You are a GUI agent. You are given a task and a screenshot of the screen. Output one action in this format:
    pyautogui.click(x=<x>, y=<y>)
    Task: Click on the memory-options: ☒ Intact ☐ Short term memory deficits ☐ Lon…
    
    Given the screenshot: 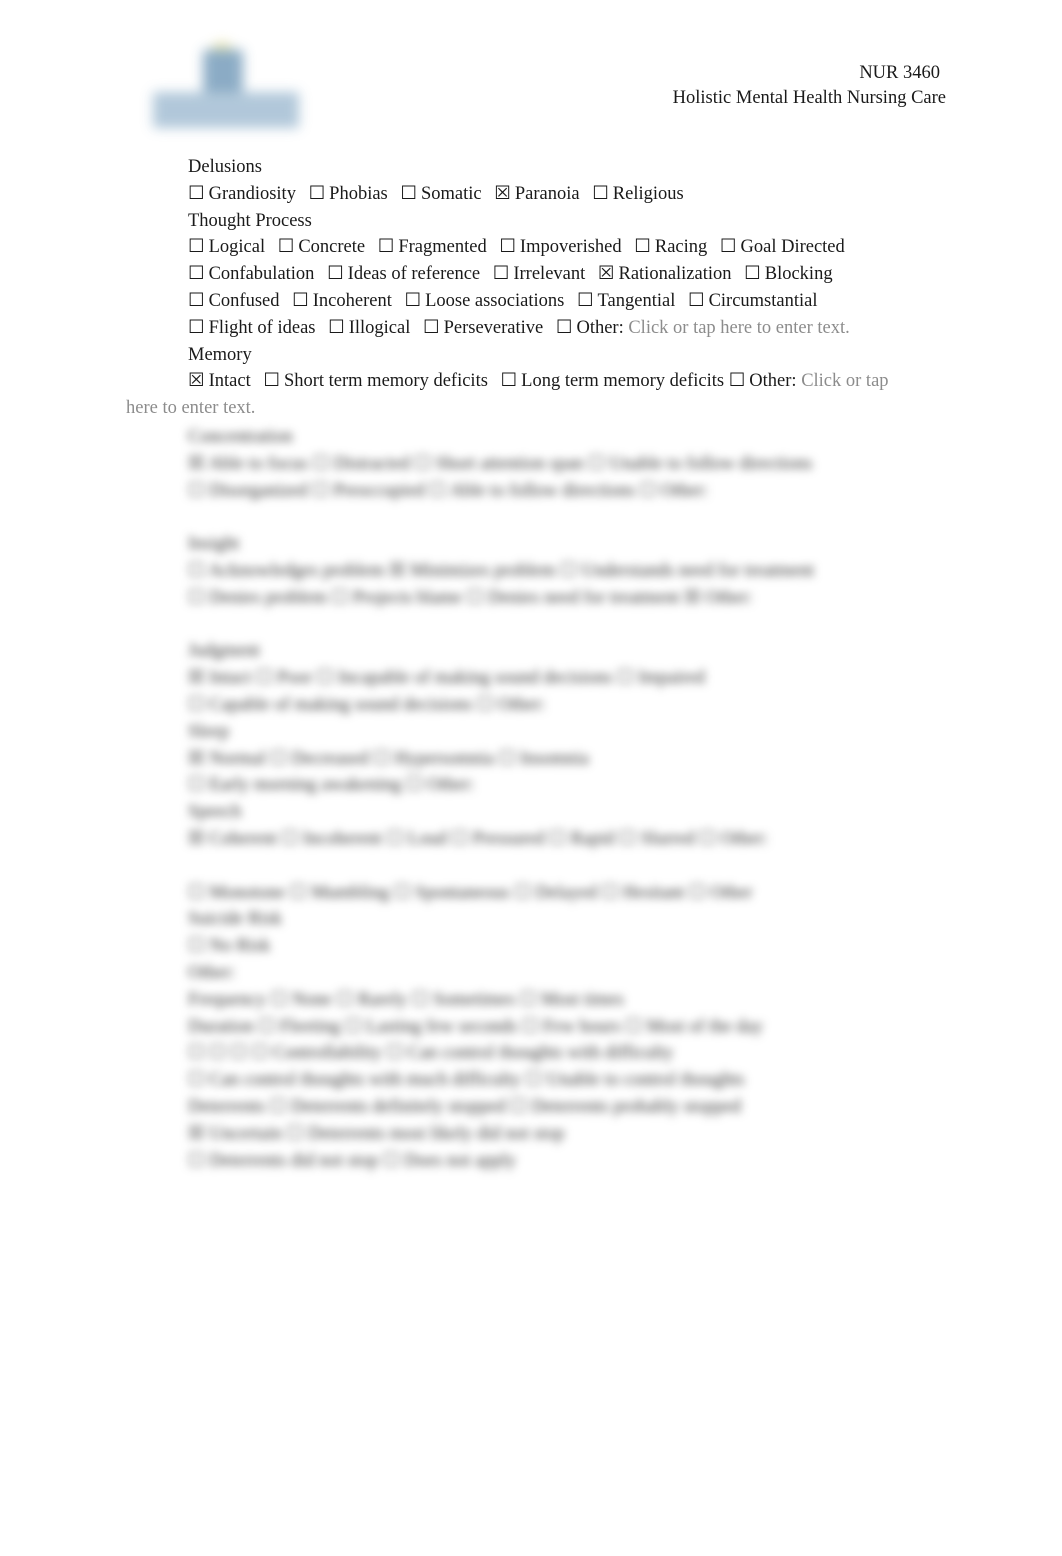 What is the action you would take?
    pyautogui.click(x=536, y=381)
    